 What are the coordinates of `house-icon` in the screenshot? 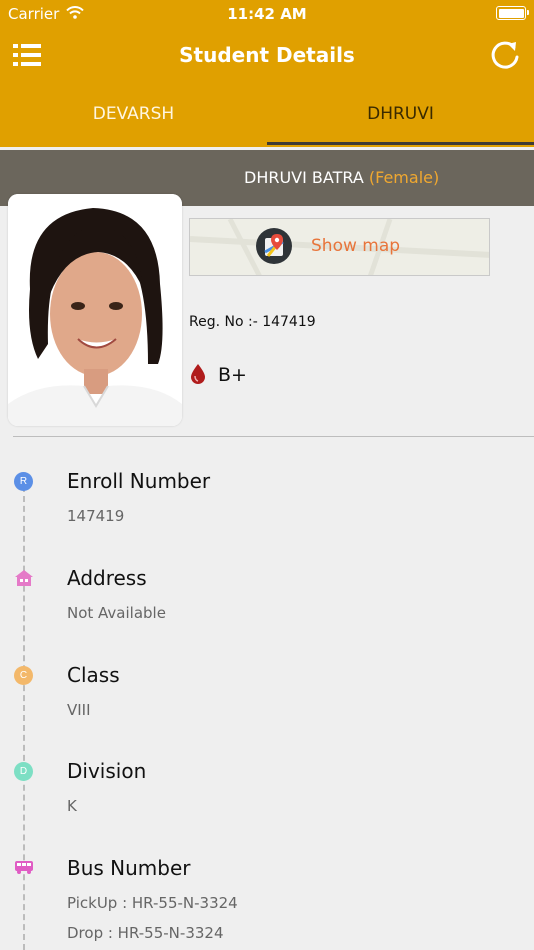 It's located at (24, 578).